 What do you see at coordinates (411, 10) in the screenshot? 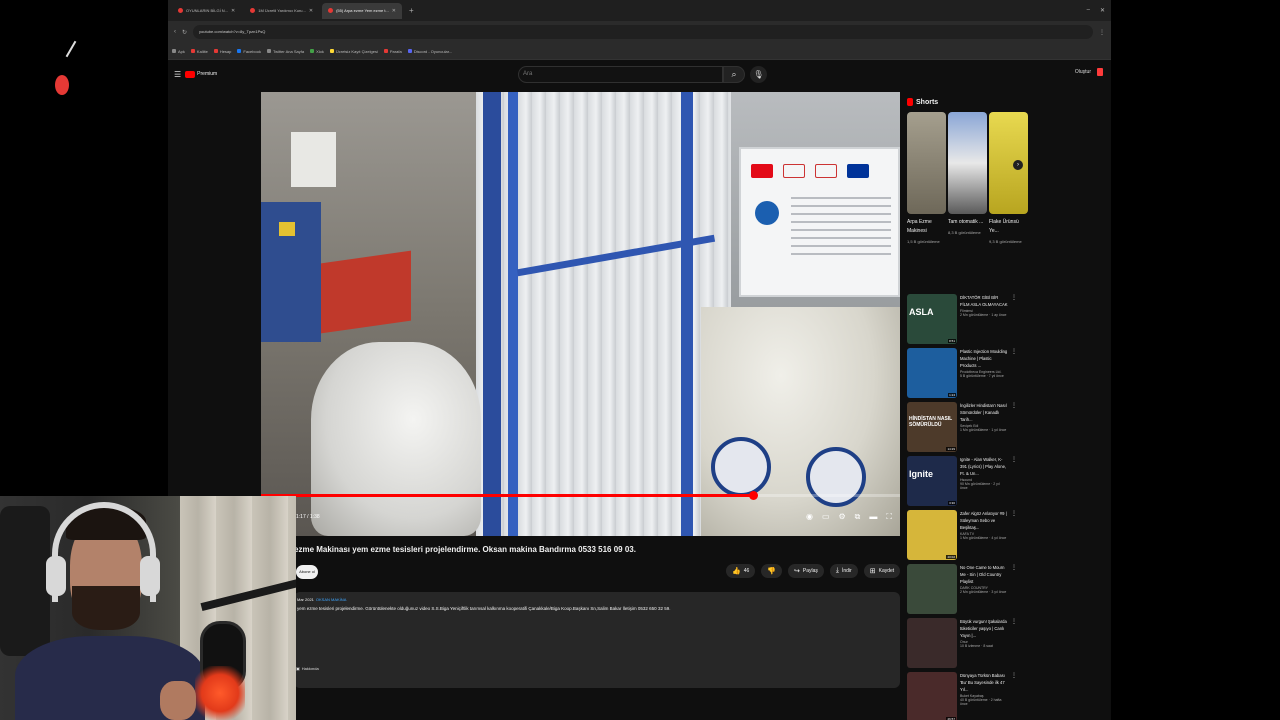
I see `new-tab-icon: +` at bounding box center [411, 10].